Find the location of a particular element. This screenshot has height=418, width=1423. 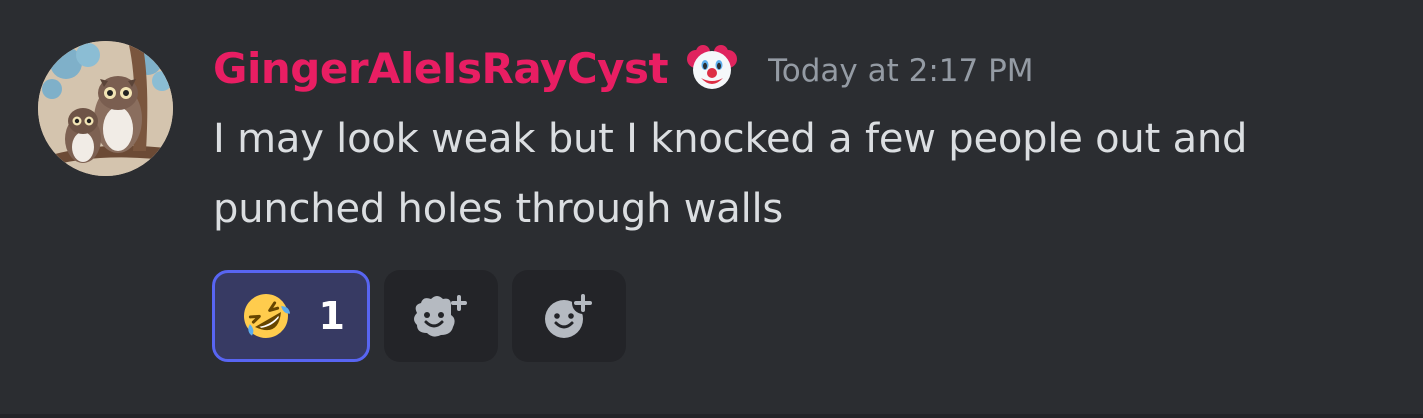

username: GingerAleIsRayCyst is located at coordinates (441, 68).